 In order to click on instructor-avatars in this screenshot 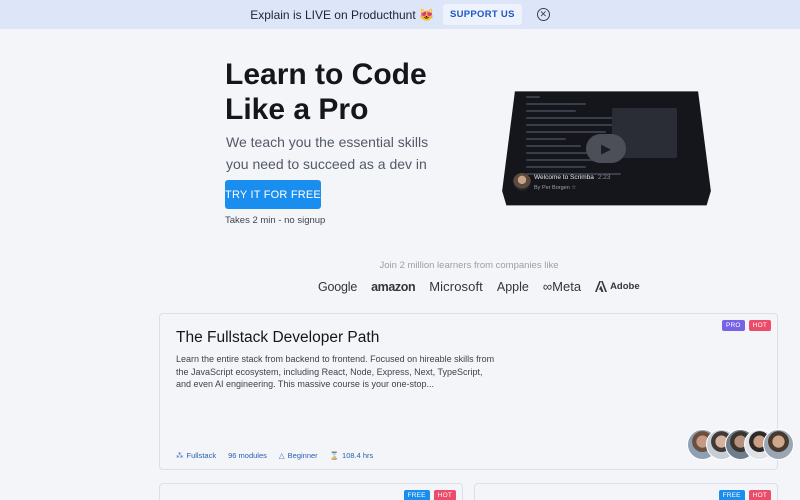, I will do `click(740, 444)`.